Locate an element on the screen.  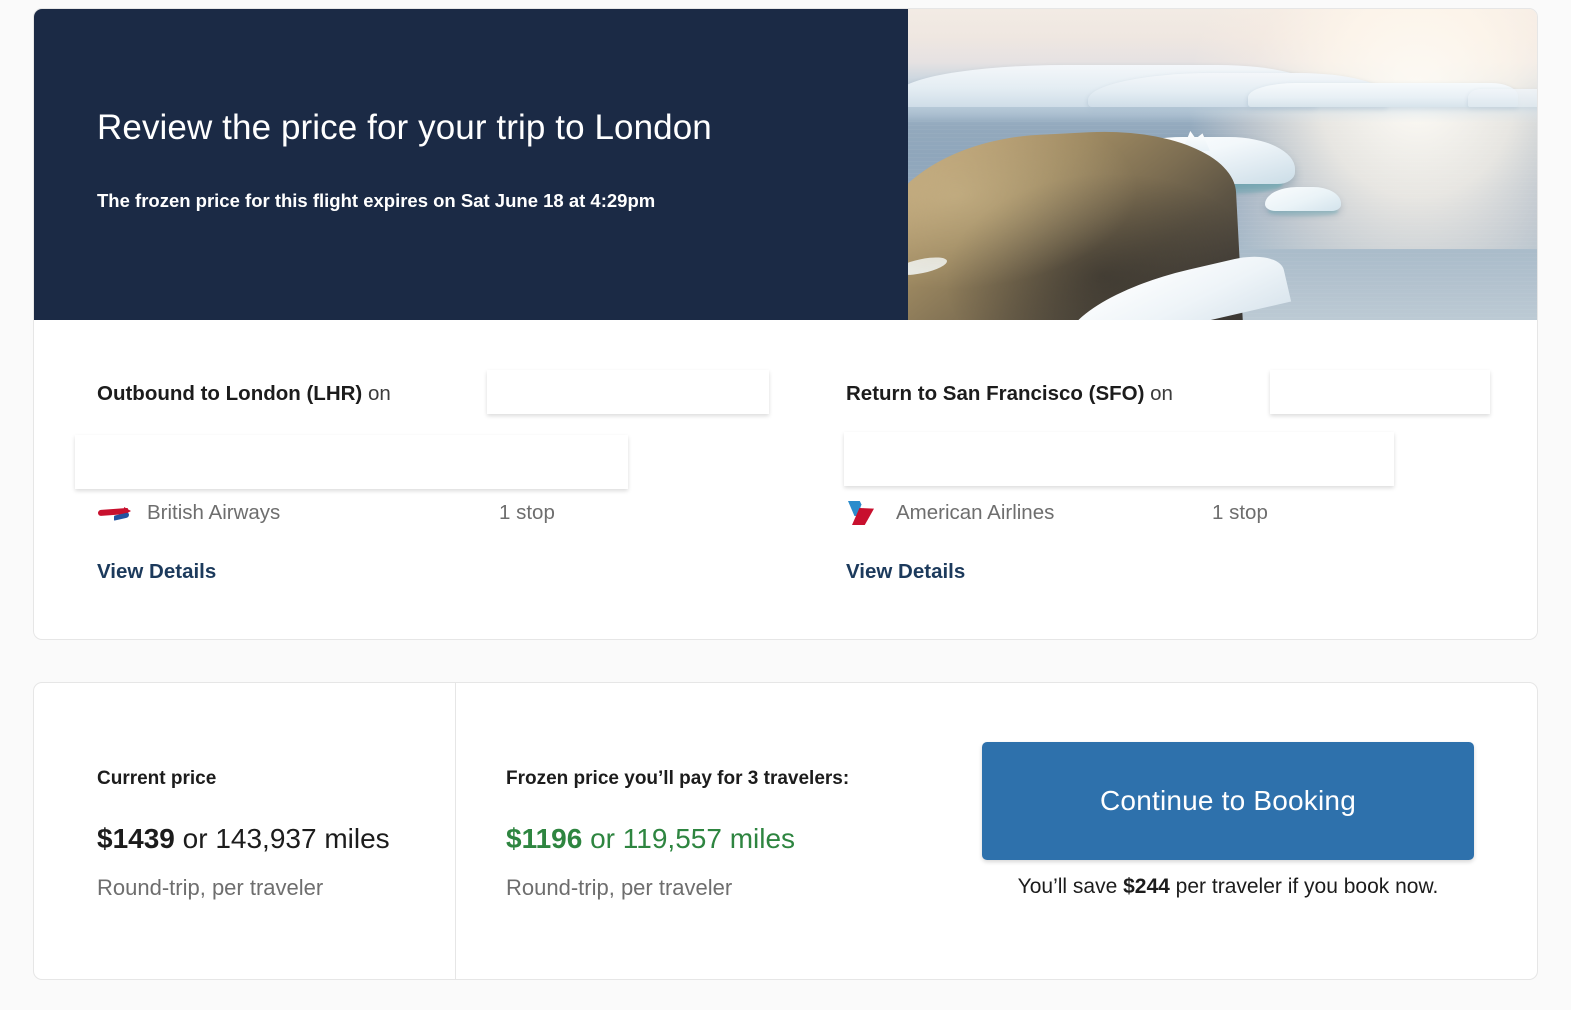
outbound-heading-destination: Outbound to London (LHR) is located at coordinates (230, 393).